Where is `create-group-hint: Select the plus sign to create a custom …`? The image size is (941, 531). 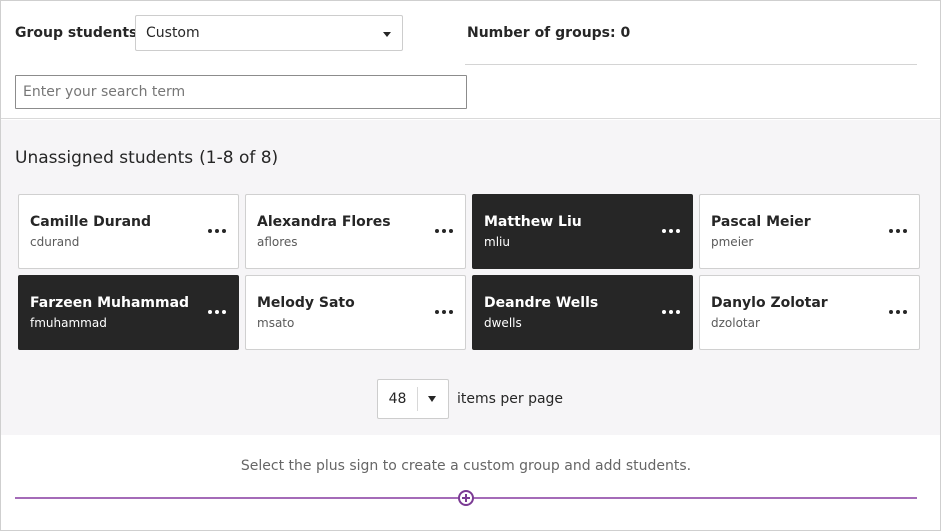
create-group-hint: Select the plus sign to create a custom … is located at coordinates (466, 466).